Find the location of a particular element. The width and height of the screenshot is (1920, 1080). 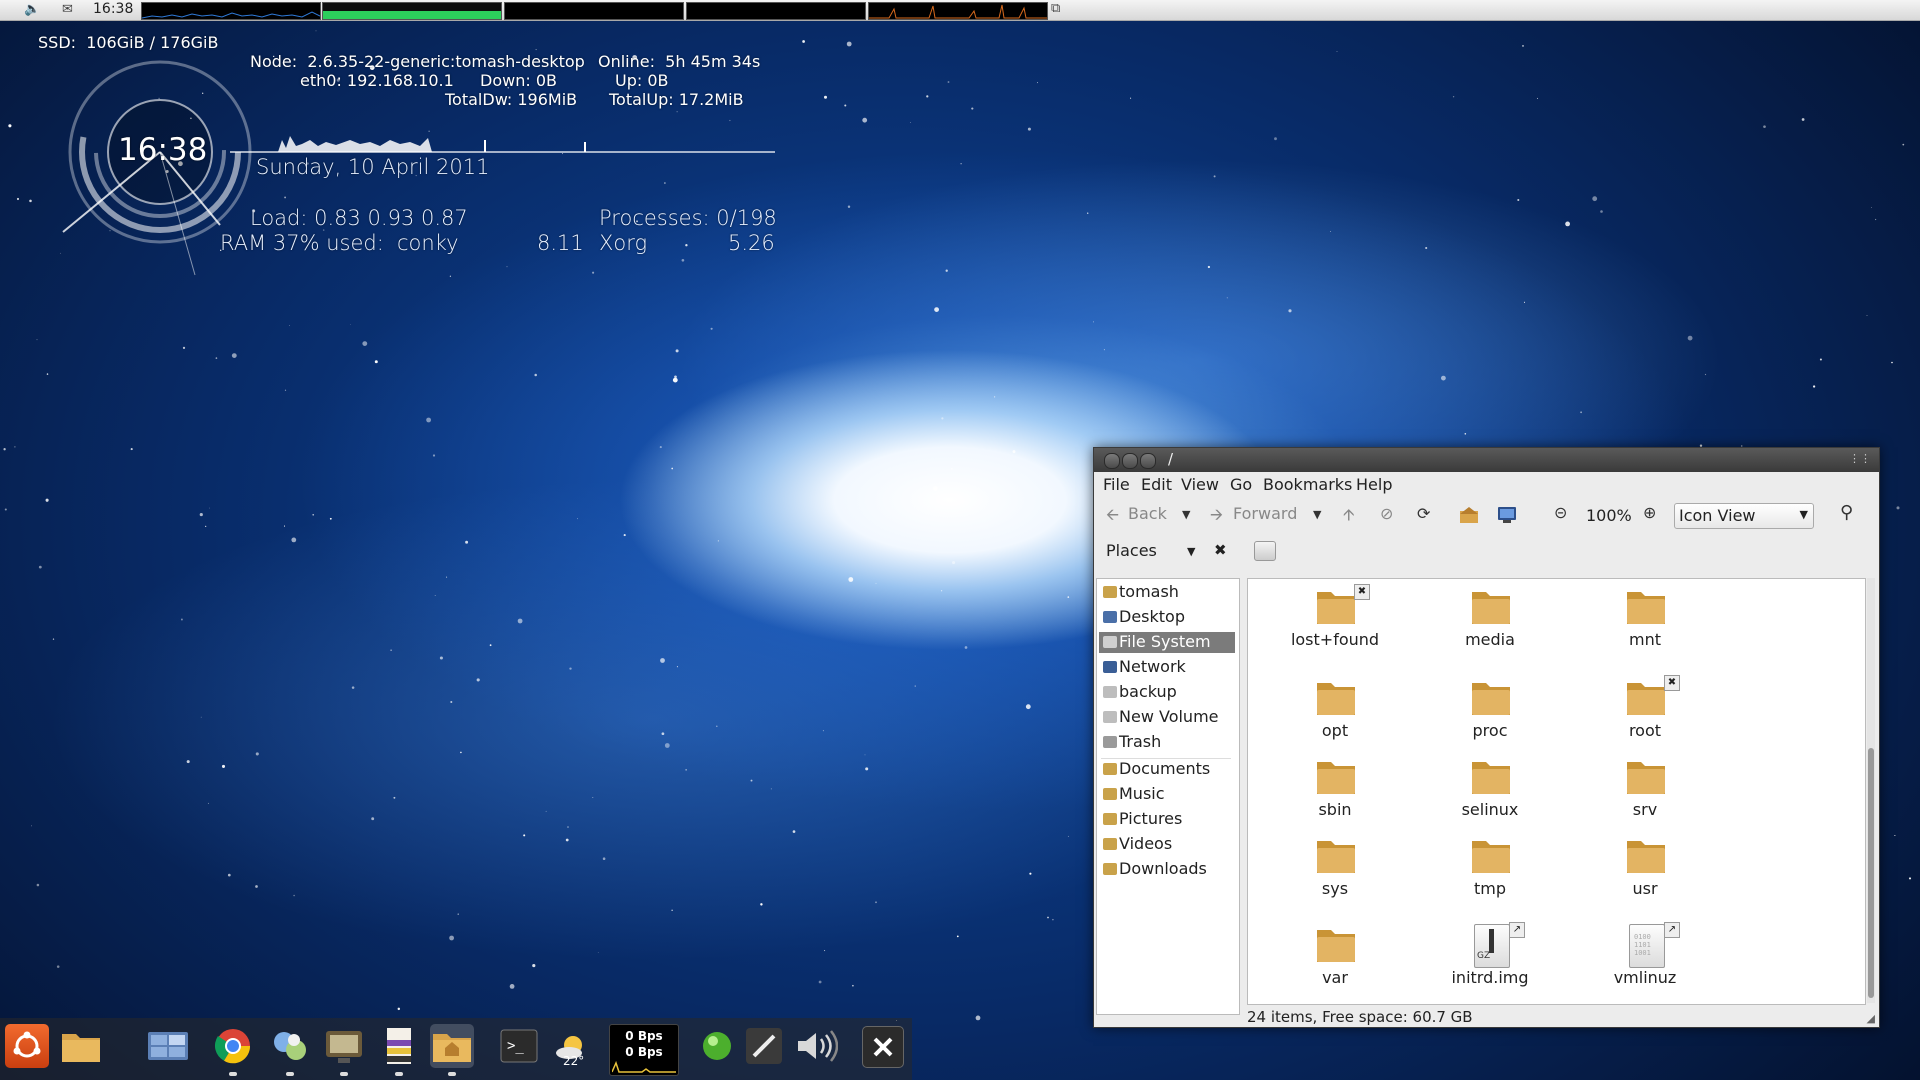

file-item: selinux is located at coordinates (1490, 789).